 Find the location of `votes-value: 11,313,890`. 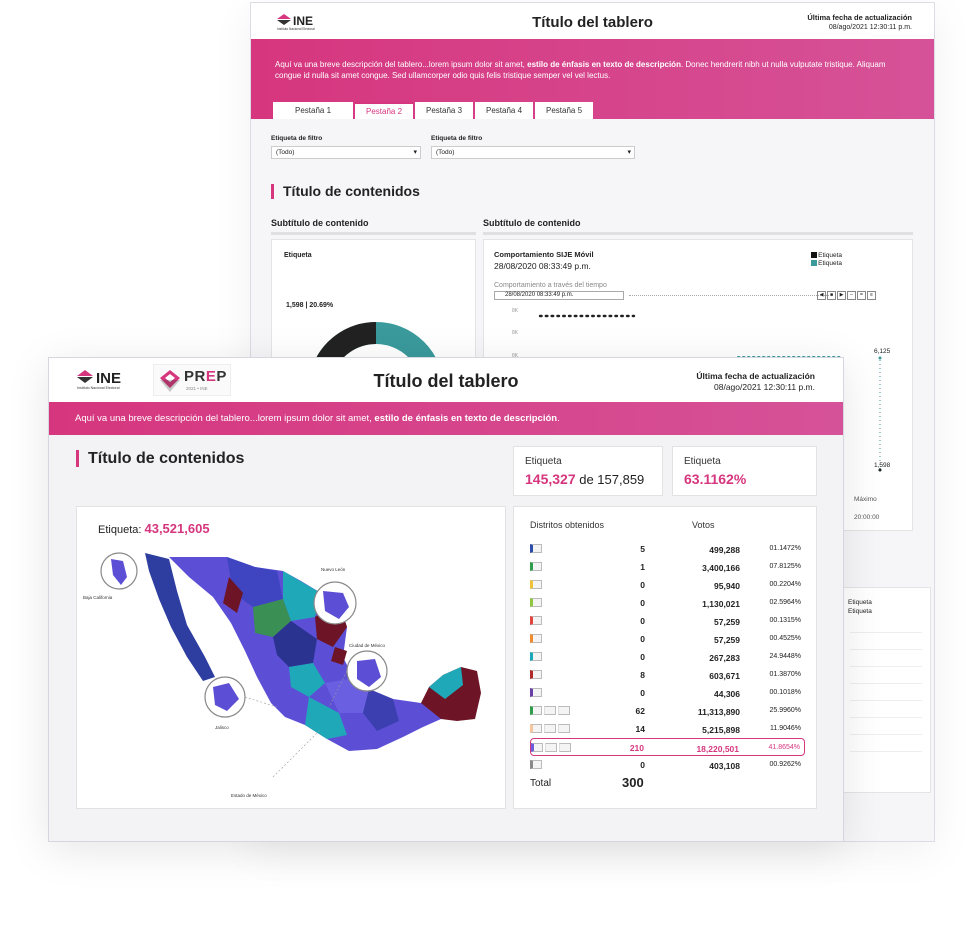

votes-value: 11,313,890 is located at coordinates (718, 712).